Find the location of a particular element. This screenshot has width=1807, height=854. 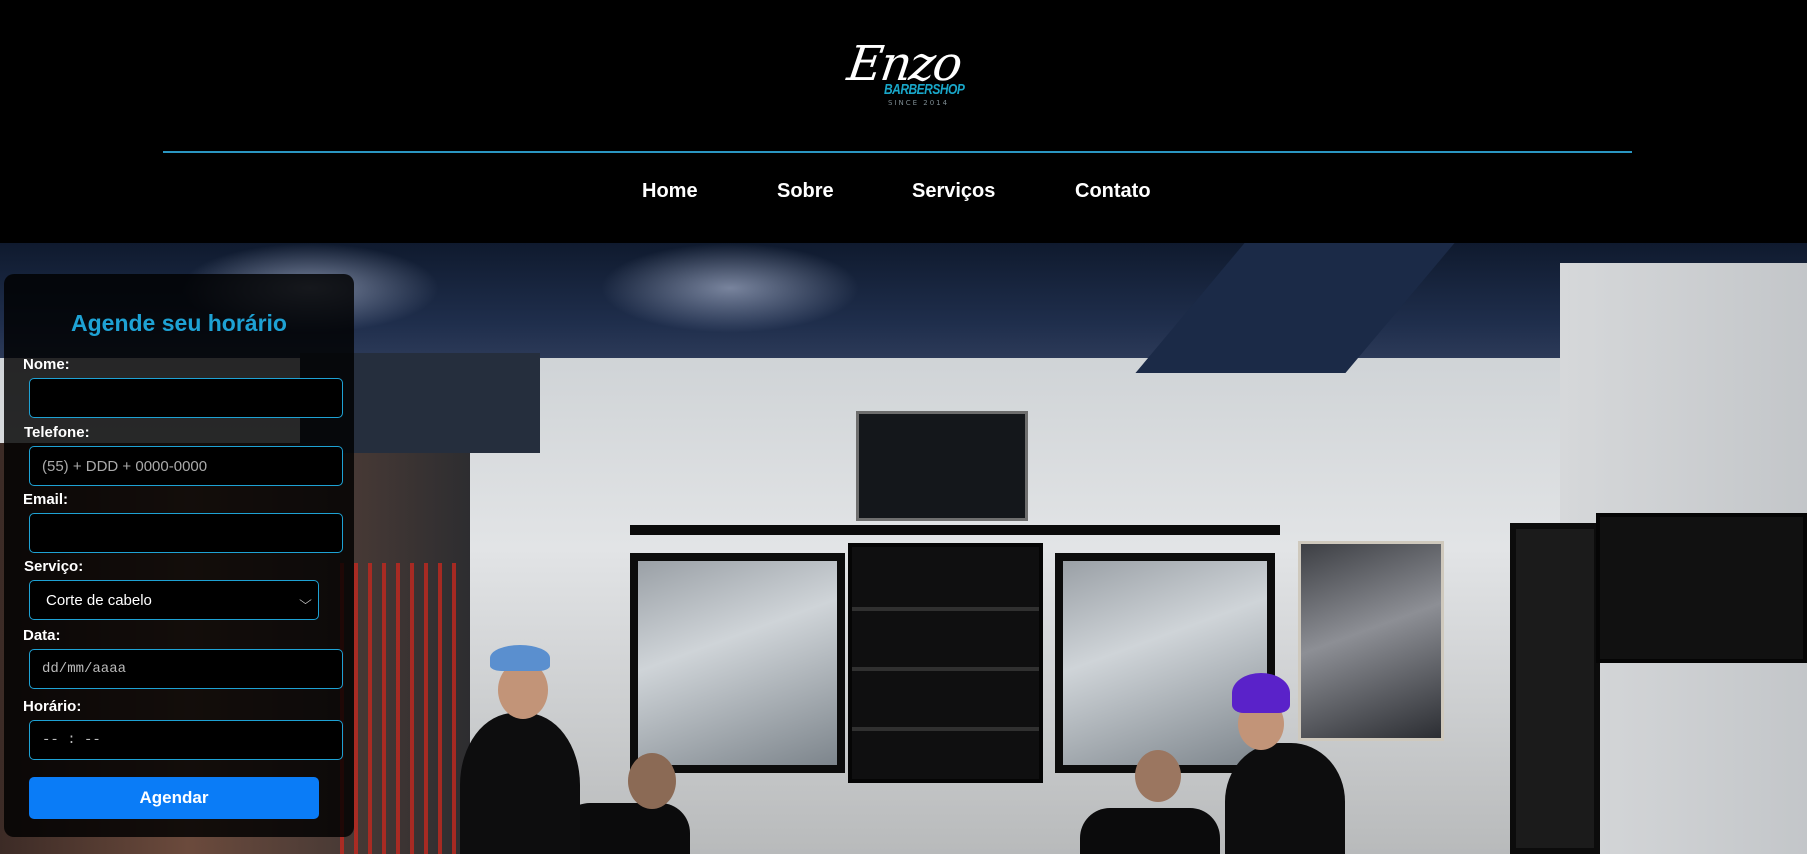

email-label: Email: is located at coordinates (46, 499).